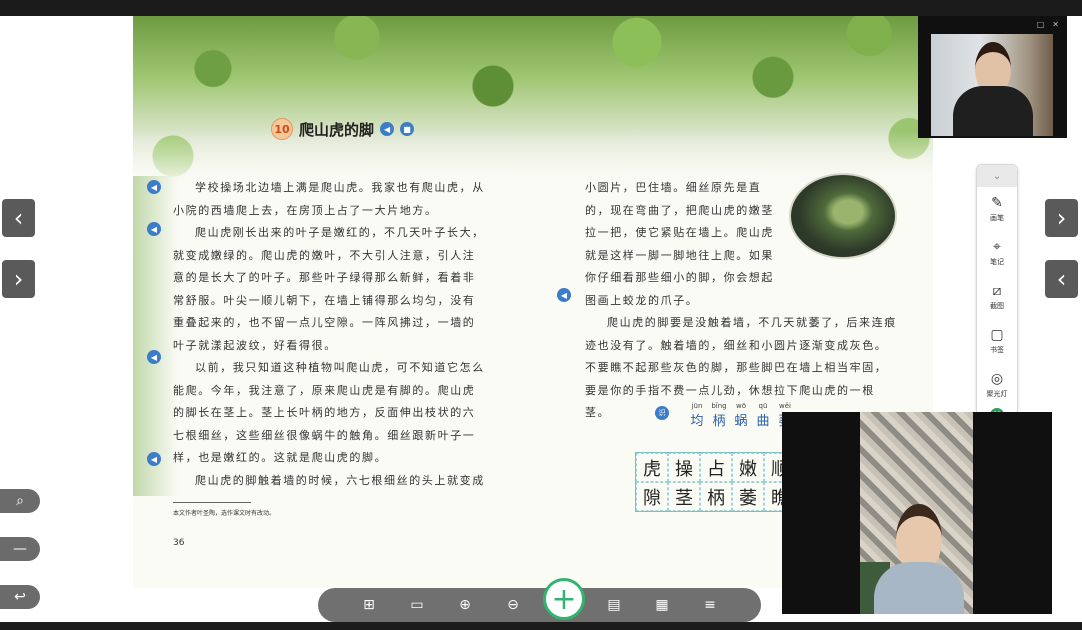  What do you see at coordinates (20, 501) in the screenshot?
I see `search-icon: ⌕` at bounding box center [20, 501].